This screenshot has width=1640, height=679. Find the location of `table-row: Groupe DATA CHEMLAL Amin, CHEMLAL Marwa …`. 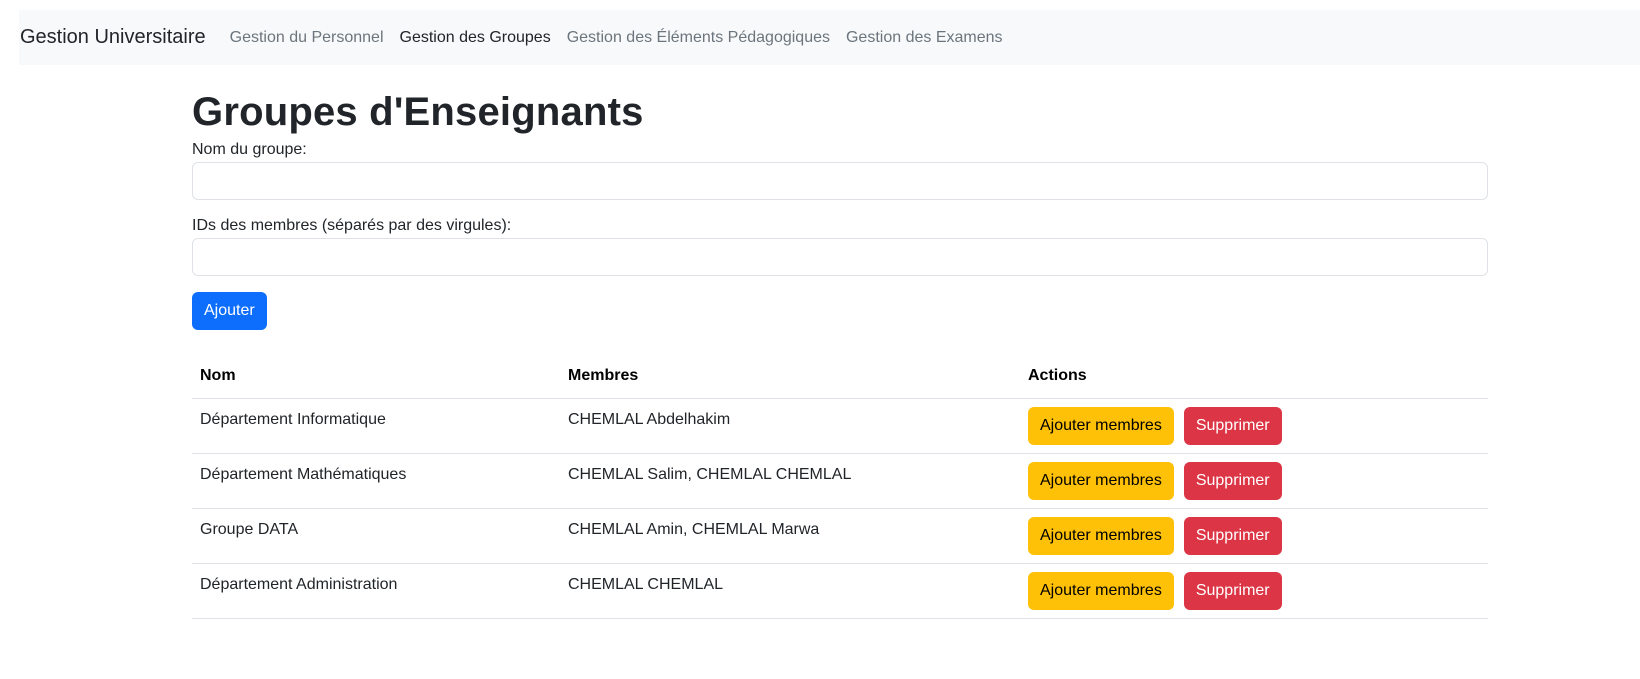

table-row: Groupe DATA CHEMLAL Amin, CHEMLAL Marwa … is located at coordinates (840, 536).